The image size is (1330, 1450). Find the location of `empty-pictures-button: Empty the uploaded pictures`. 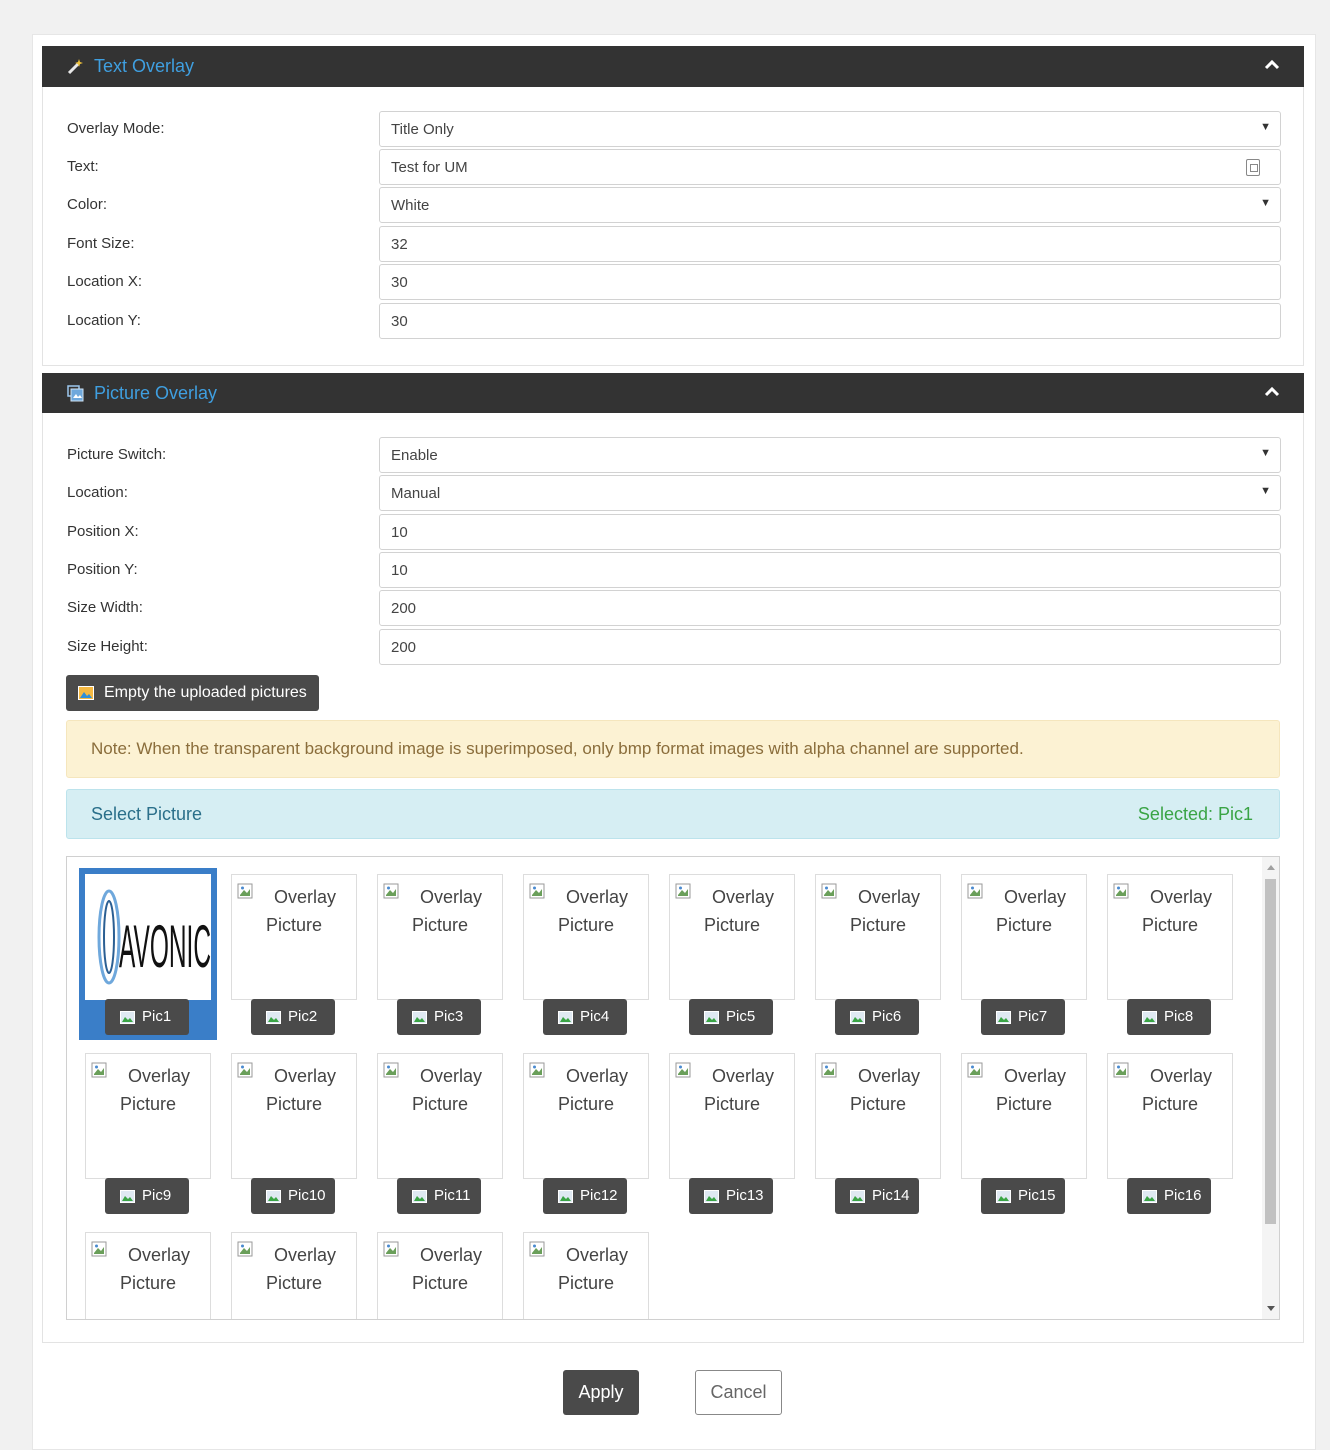

empty-pictures-button: Empty the uploaded pictures is located at coordinates (192, 693).